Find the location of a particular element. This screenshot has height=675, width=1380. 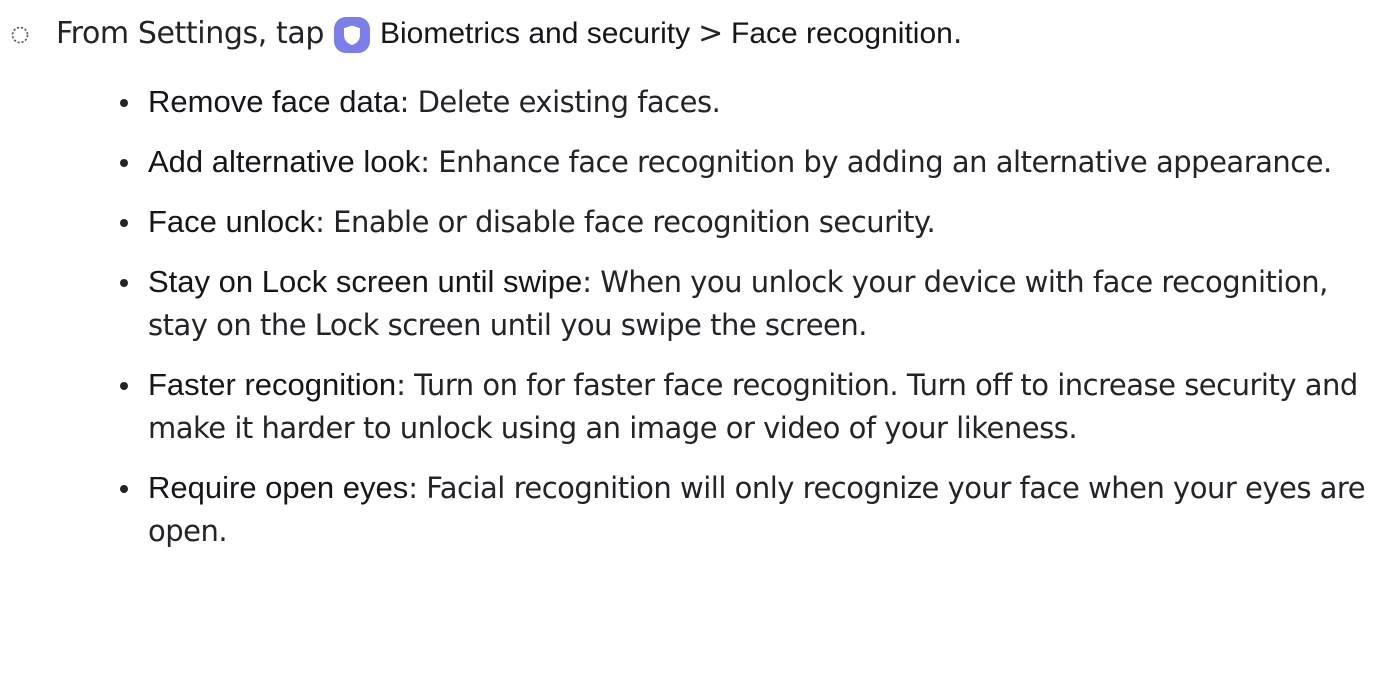

step-intro-text: From Settings, tap is located at coordinates (190, 33).